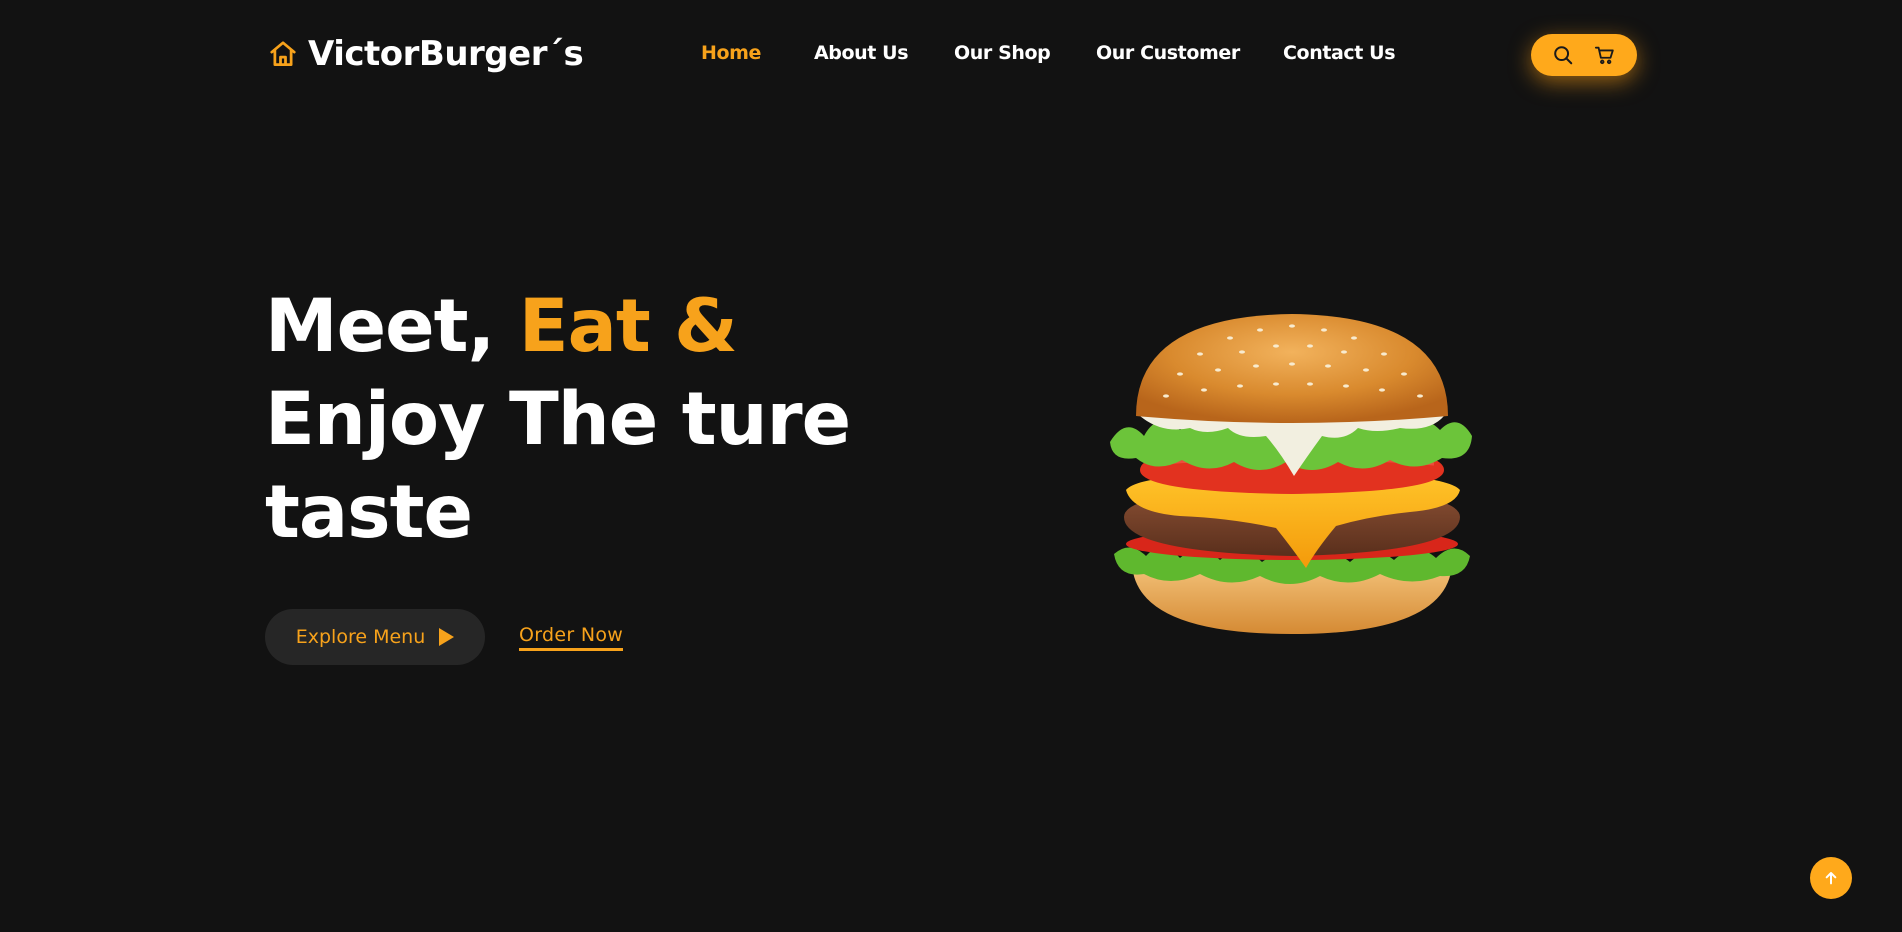 The image size is (1902, 932). What do you see at coordinates (447, 637) in the screenshot?
I see `play-icon` at bounding box center [447, 637].